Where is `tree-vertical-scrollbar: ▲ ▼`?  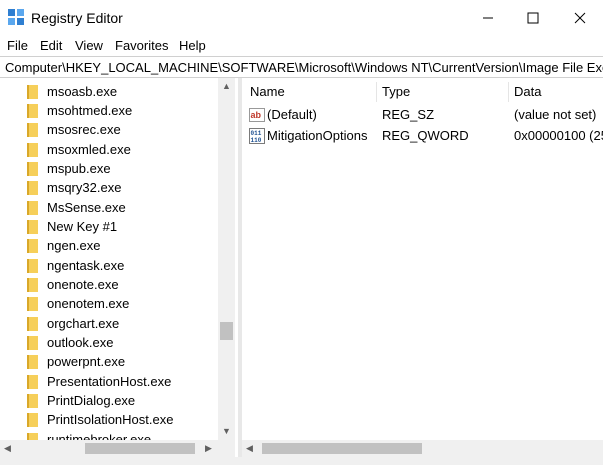
tree-vertical-scrollbar: ▲ ▼ is located at coordinates (226, 259).